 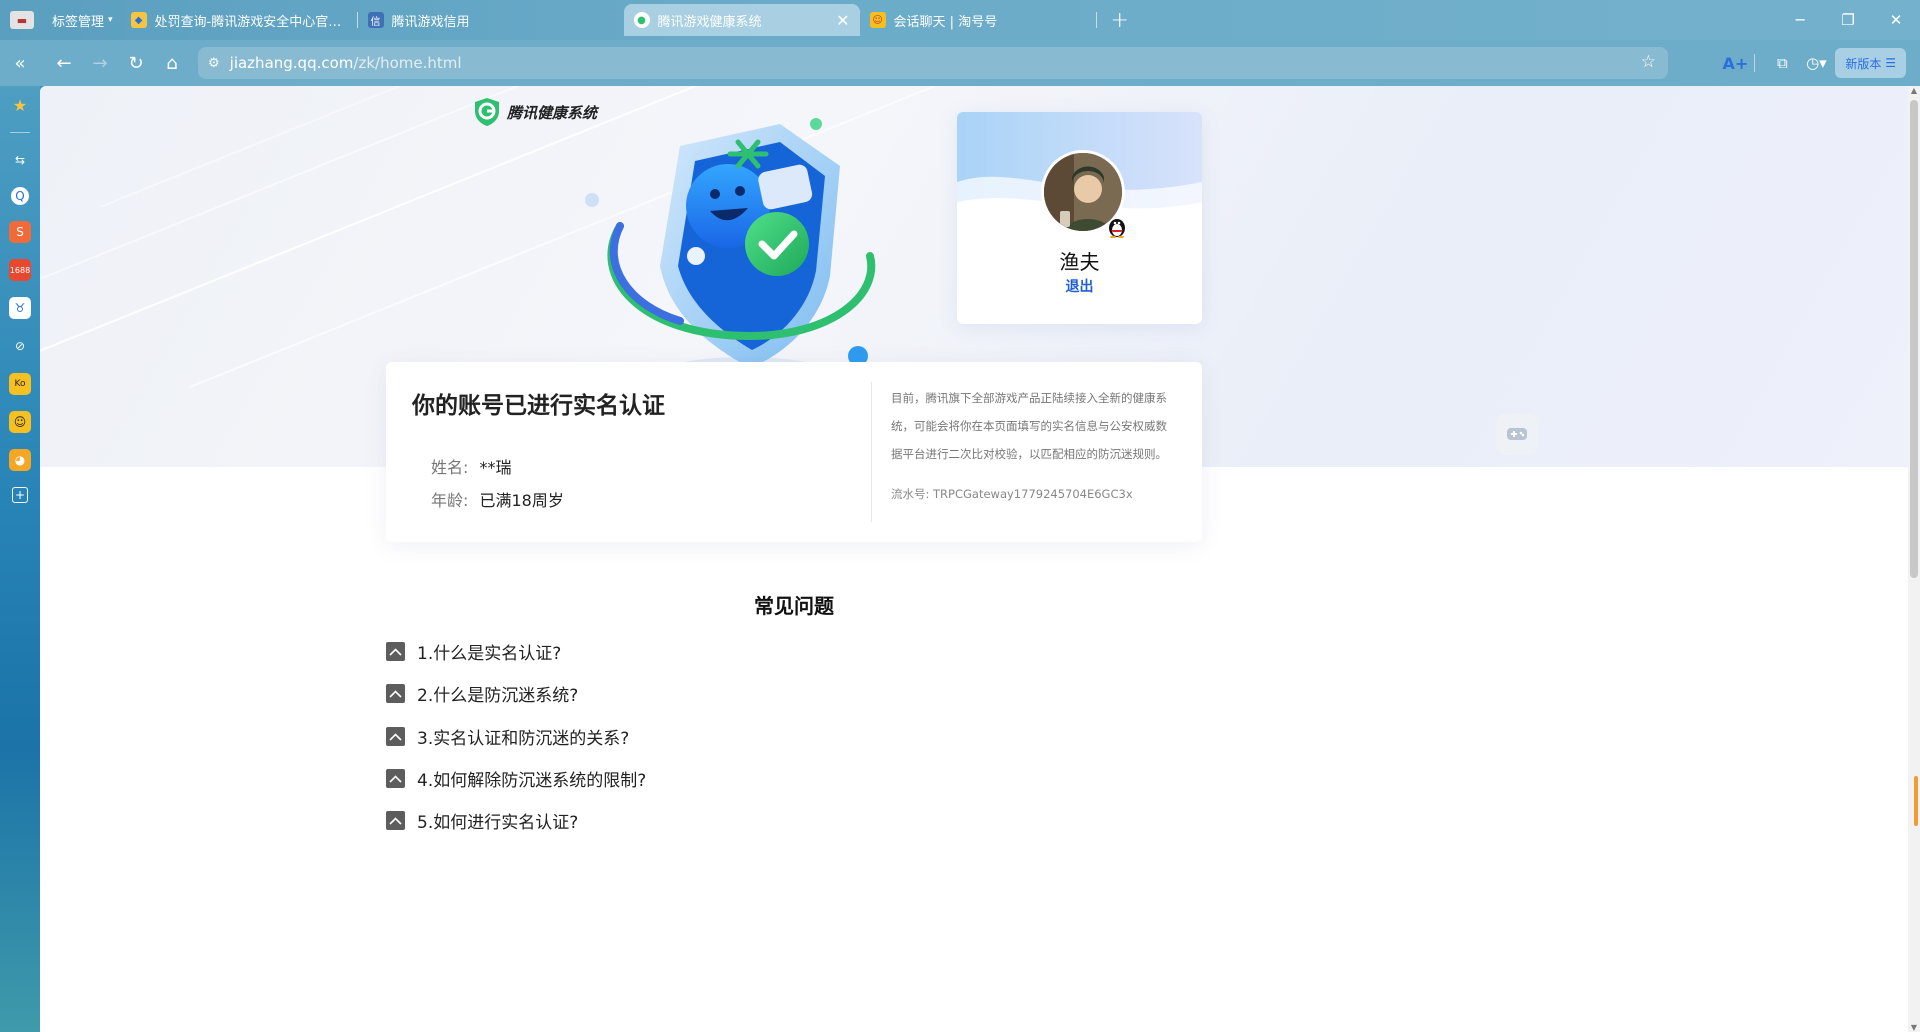 I want to click on qq-penguin-icon, so click(x=1117, y=228).